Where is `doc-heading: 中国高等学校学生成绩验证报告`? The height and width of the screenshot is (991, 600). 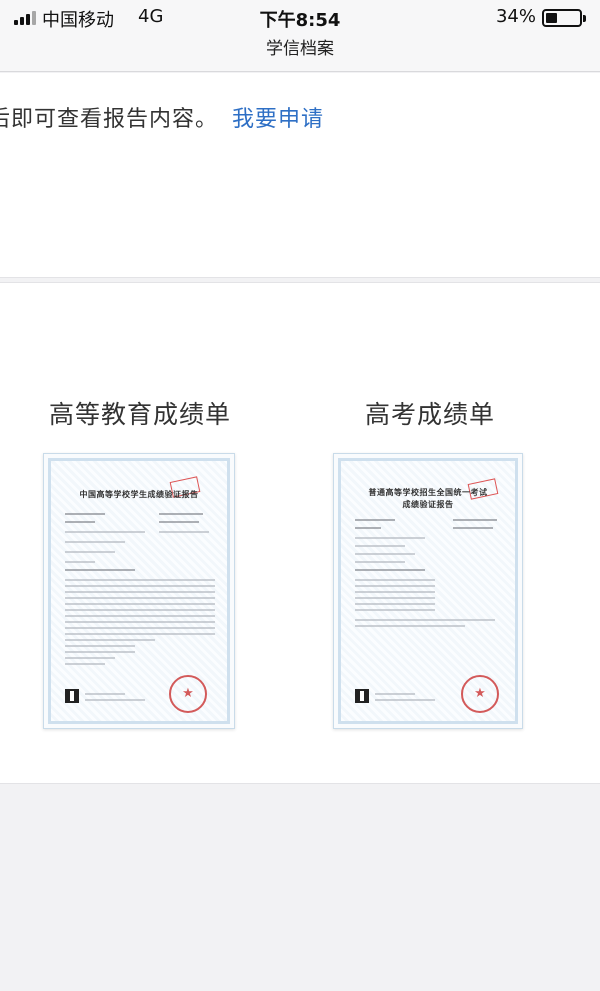 doc-heading: 中国高等学校学生成绩验证报告 is located at coordinates (139, 494).